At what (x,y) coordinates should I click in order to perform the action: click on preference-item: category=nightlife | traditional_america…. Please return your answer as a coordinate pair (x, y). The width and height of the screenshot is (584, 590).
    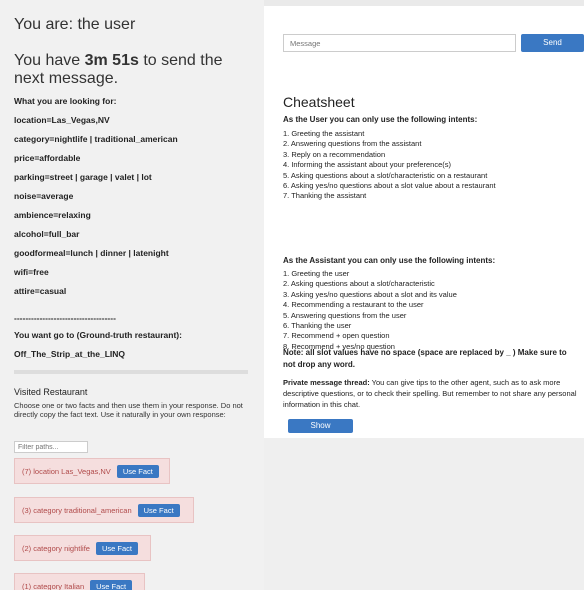
    Looking at the image, I should click on (96, 139).